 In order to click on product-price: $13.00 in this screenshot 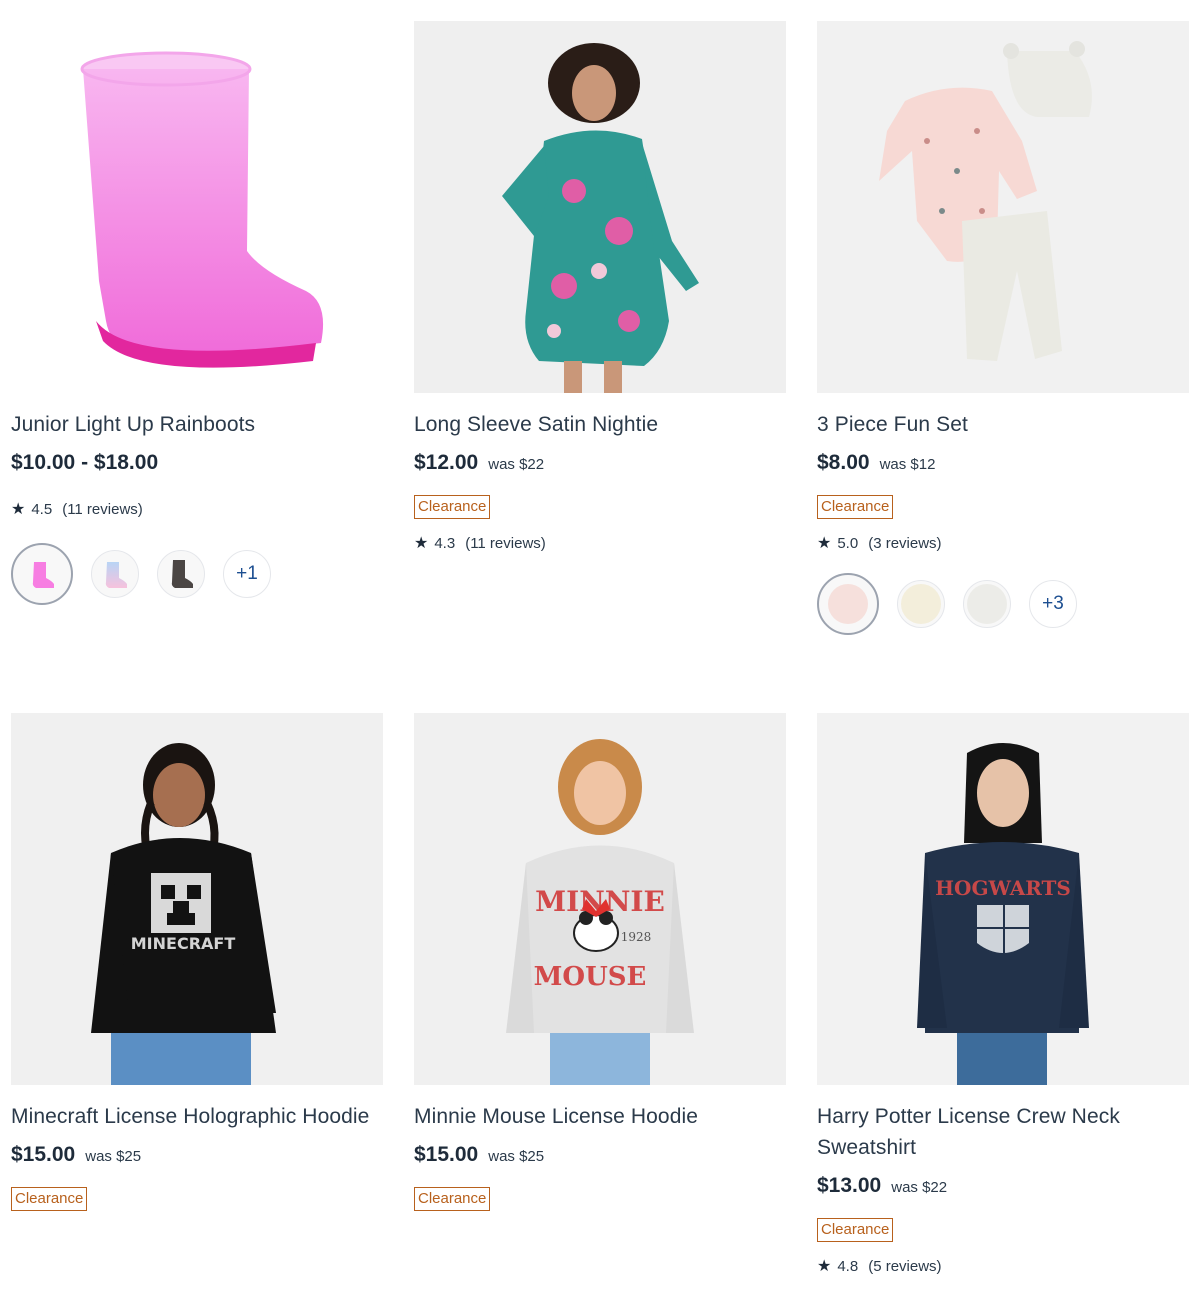, I will do `click(849, 1185)`.